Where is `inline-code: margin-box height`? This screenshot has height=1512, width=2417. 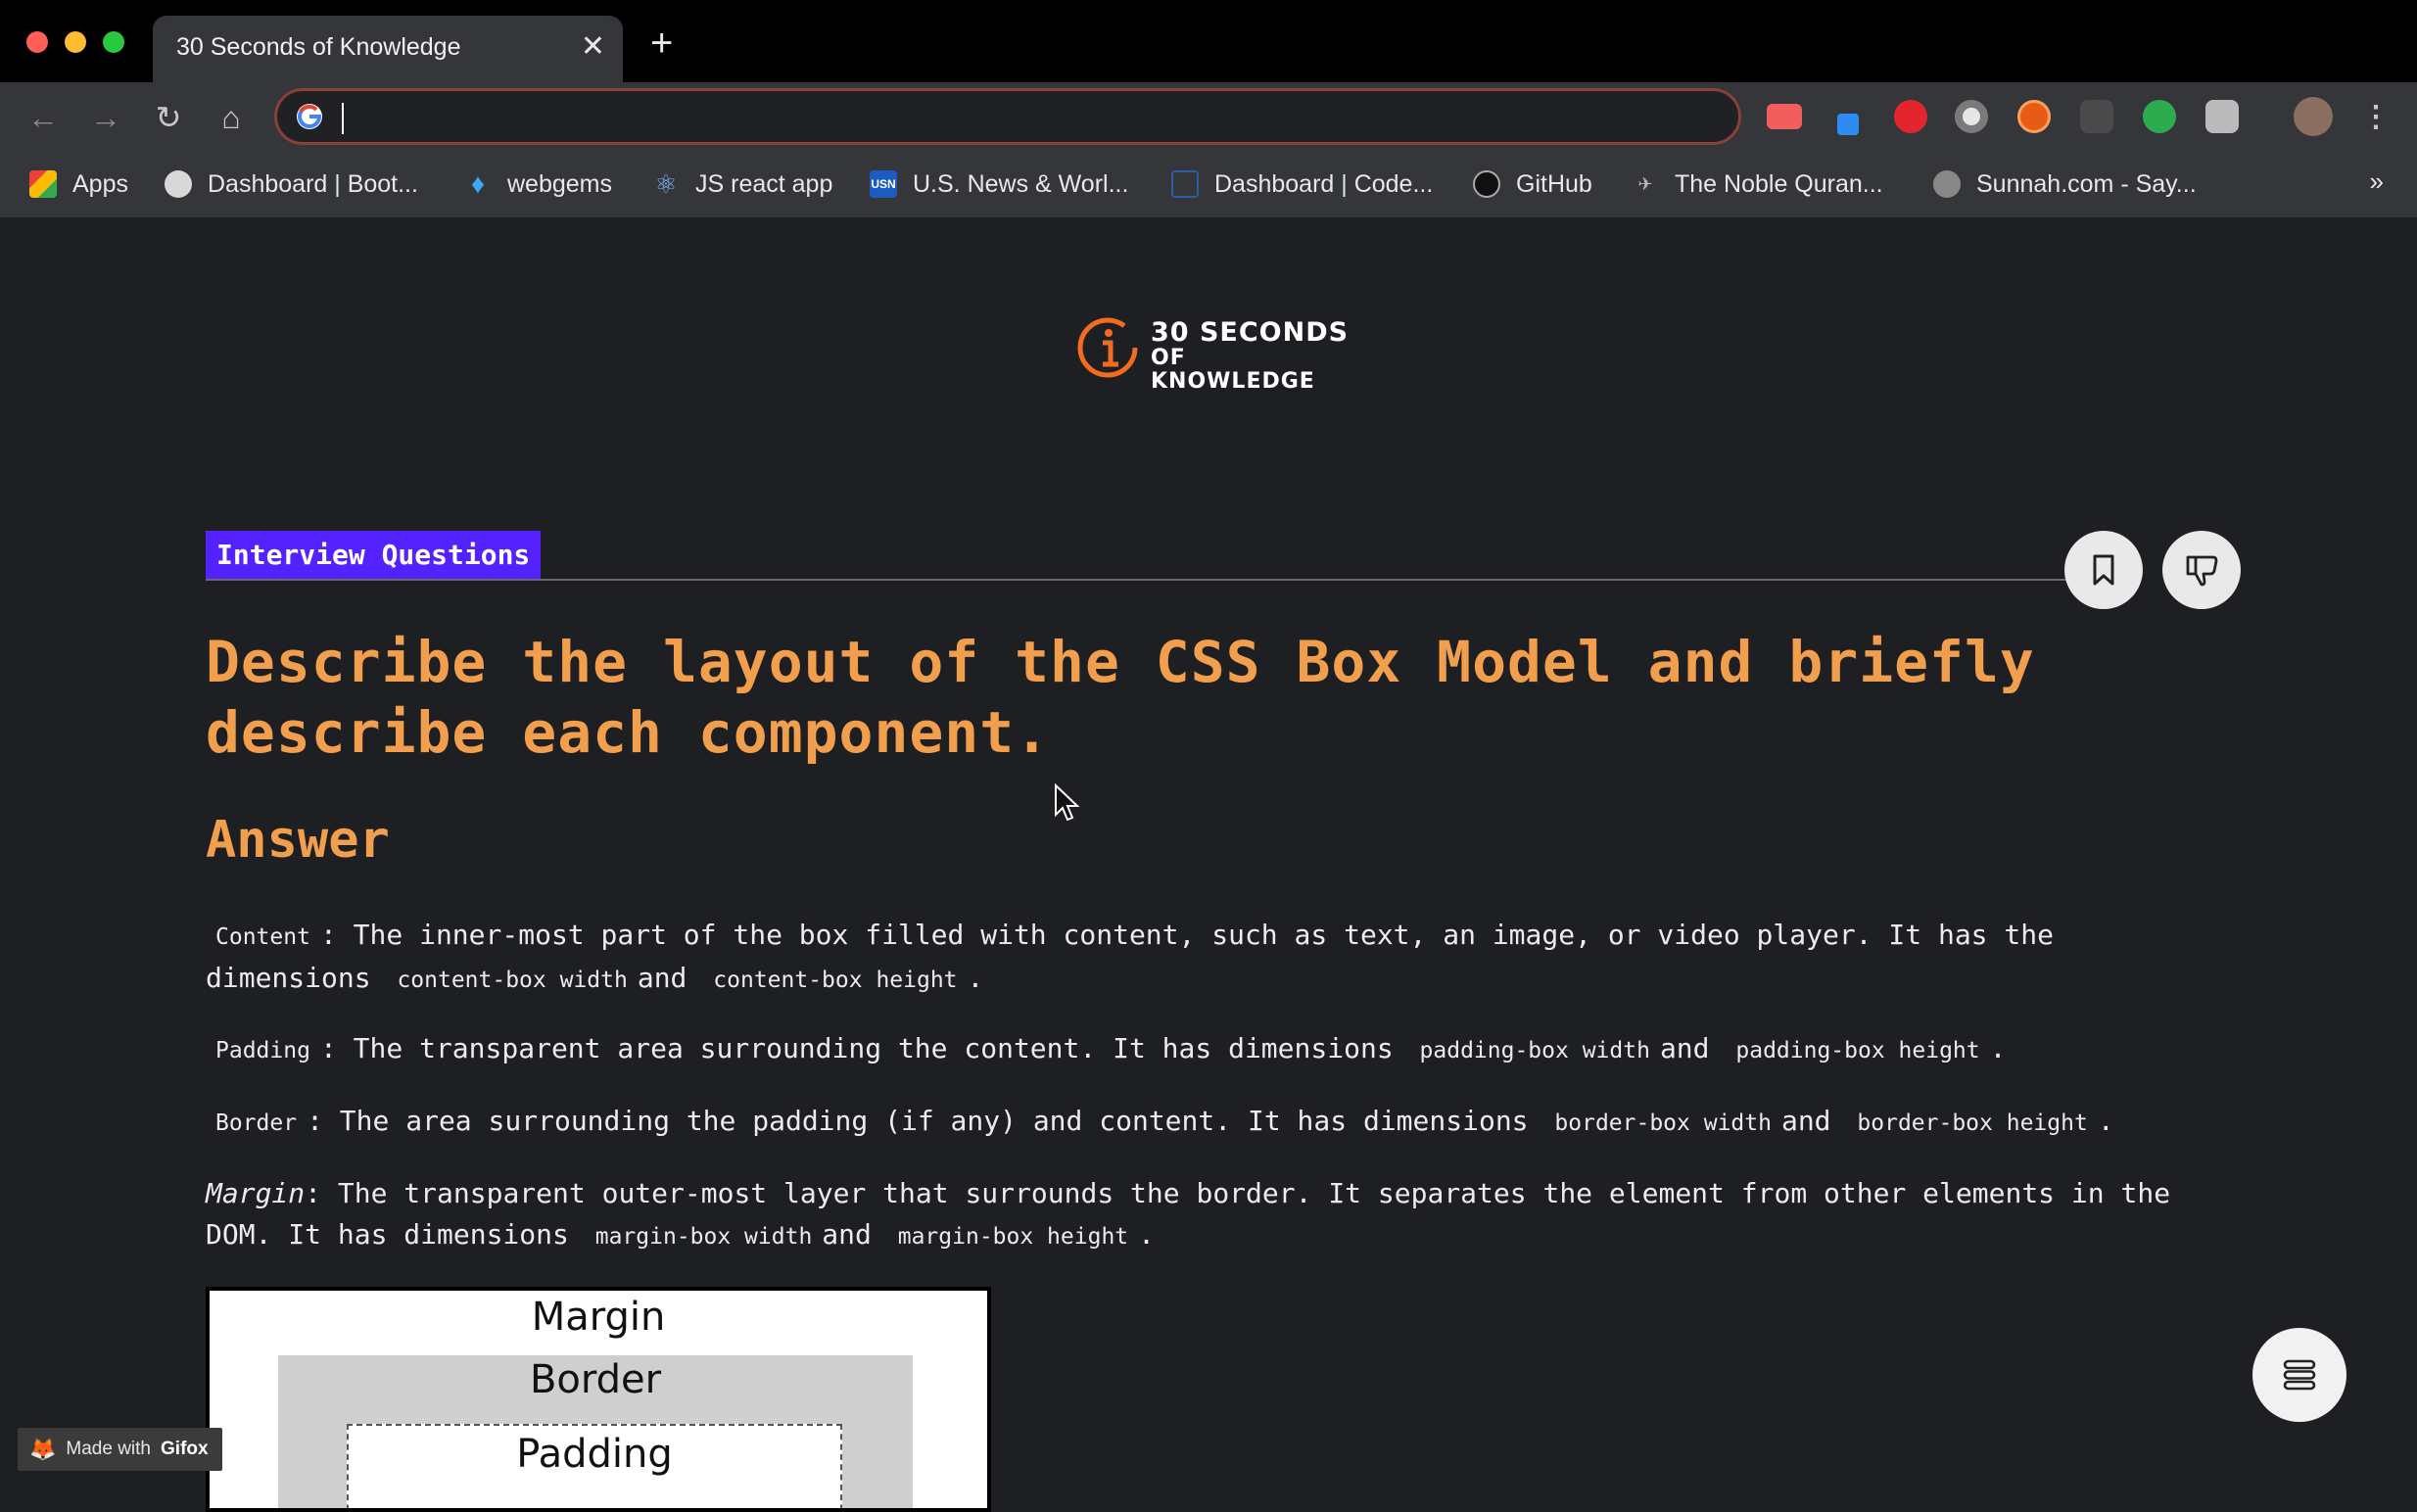 inline-code: margin-box height is located at coordinates (1013, 1237).